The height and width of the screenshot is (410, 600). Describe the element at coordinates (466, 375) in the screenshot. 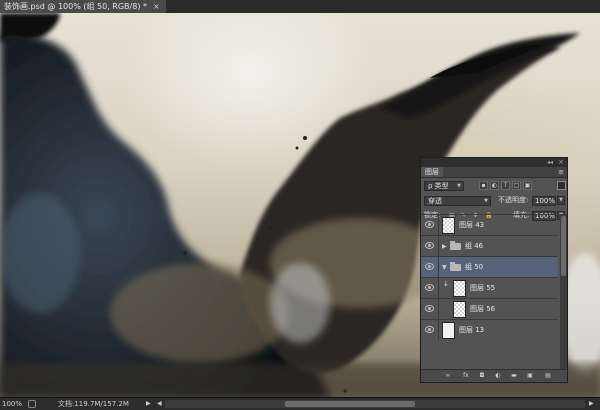

I see `fx-icon: fx` at that location.